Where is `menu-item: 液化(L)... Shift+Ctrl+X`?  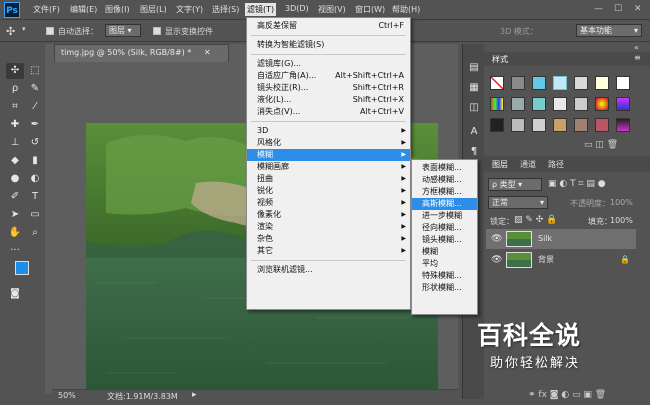 menu-item: 液化(L)... Shift+Ctrl+X is located at coordinates (328, 100).